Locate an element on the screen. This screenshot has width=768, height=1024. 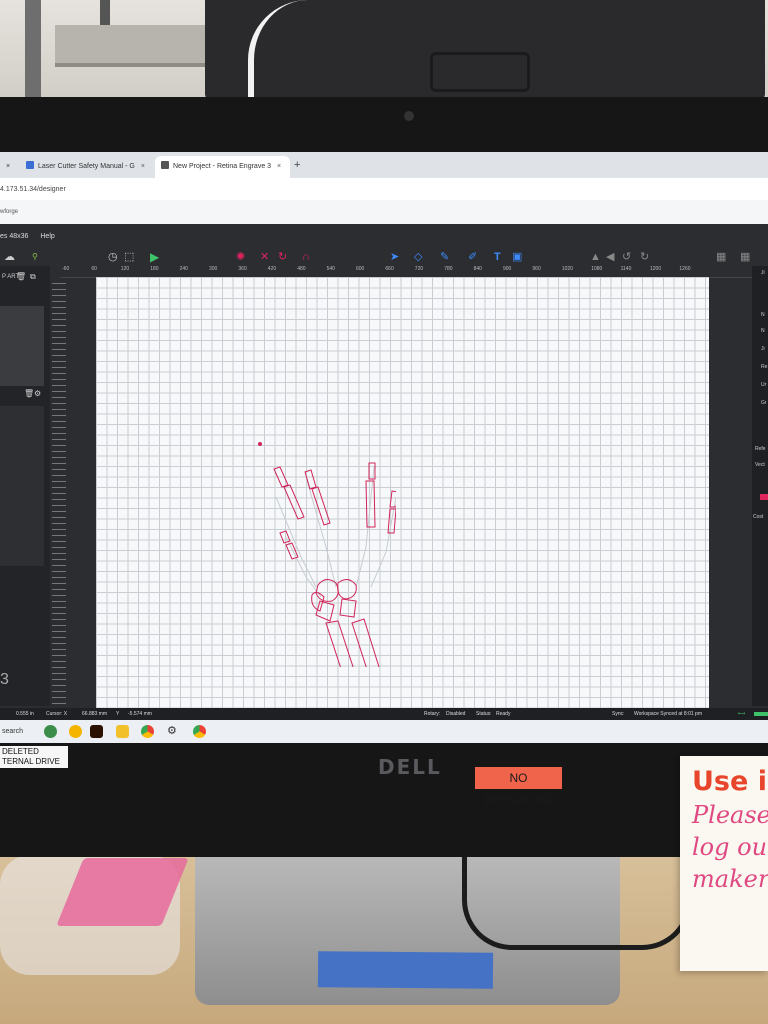
tab-hidden: × is located at coordinates (9, 167).